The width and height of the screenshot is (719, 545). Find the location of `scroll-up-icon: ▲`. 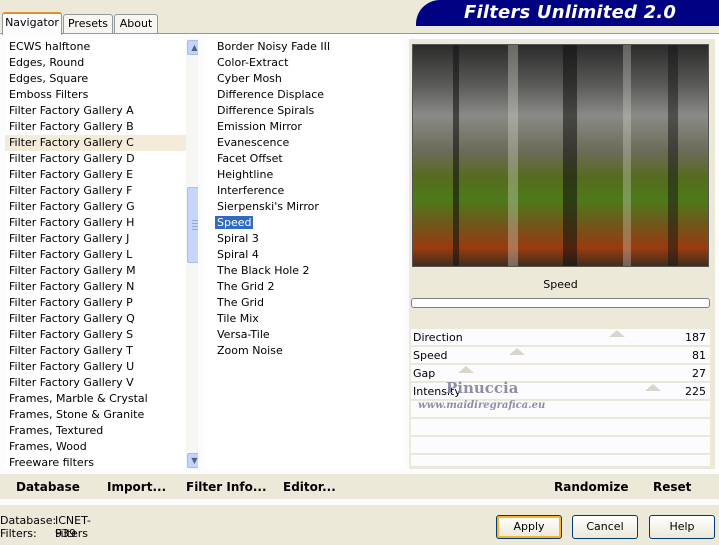

scroll-up-icon: ▲ is located at coordinates (192, 47).